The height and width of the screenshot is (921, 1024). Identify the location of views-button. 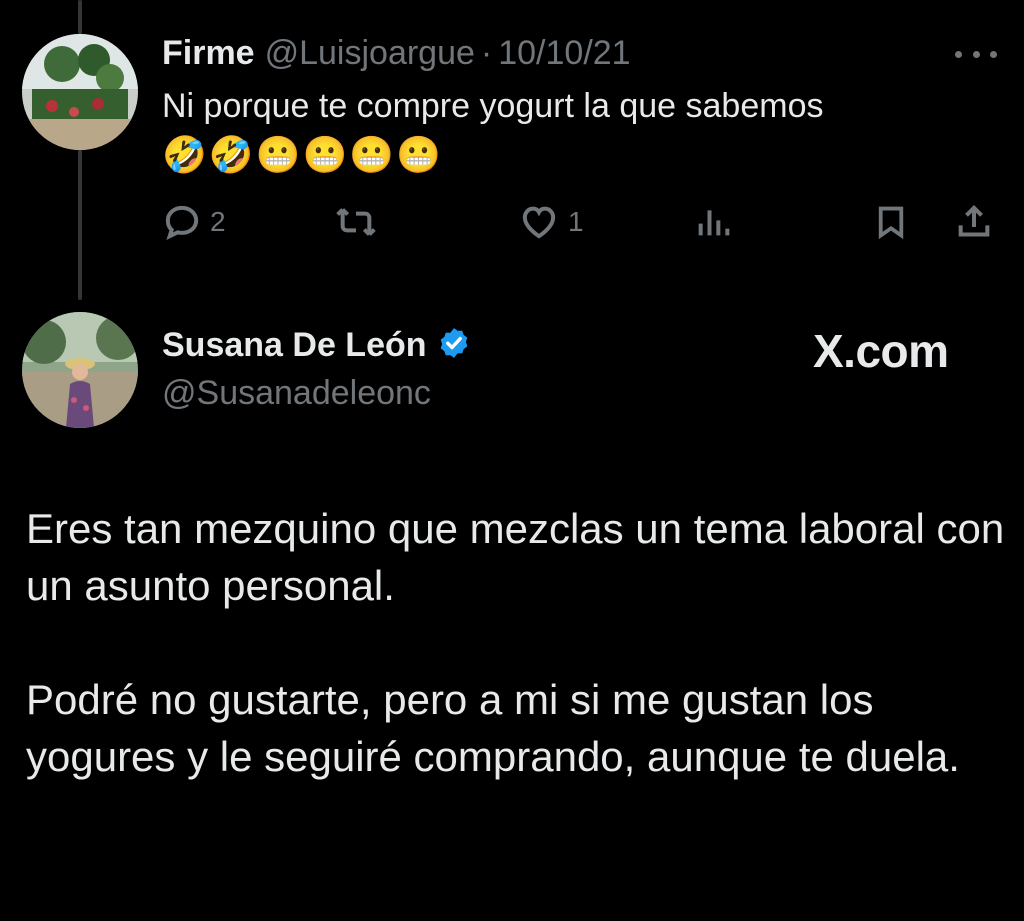
(714, 222).